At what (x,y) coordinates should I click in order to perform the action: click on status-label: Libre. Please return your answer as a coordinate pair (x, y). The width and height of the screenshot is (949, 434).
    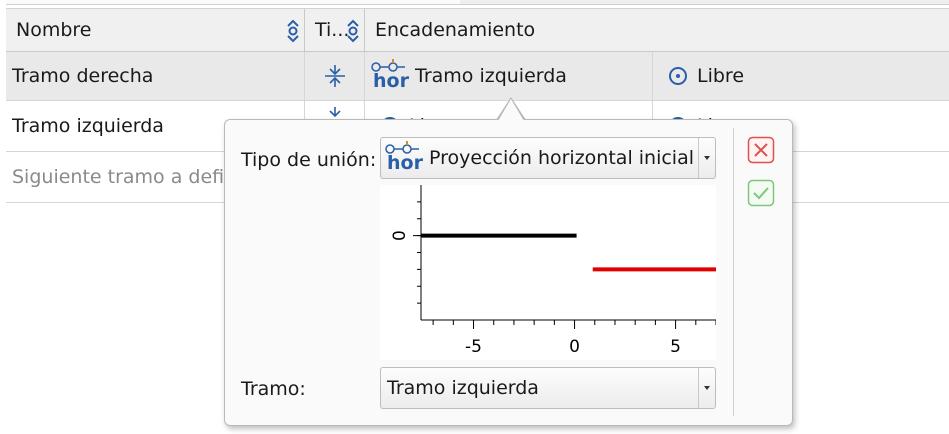
    Looking at the image, I should click on (721, 76).